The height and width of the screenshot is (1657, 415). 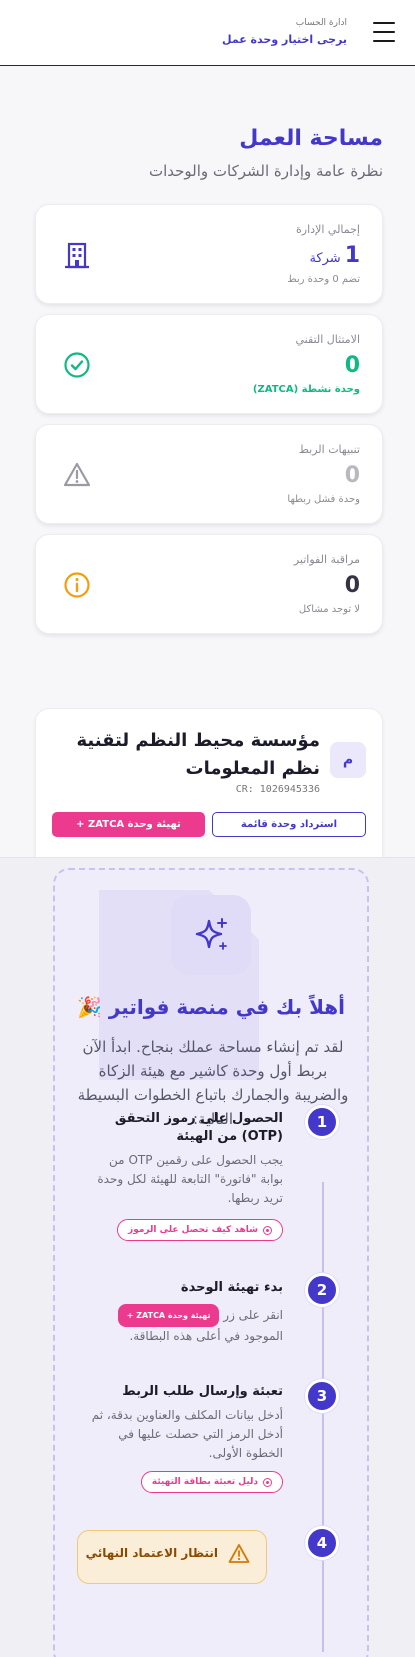 I want to click on hamburger-menu-icon, so click(x=384, y=32).